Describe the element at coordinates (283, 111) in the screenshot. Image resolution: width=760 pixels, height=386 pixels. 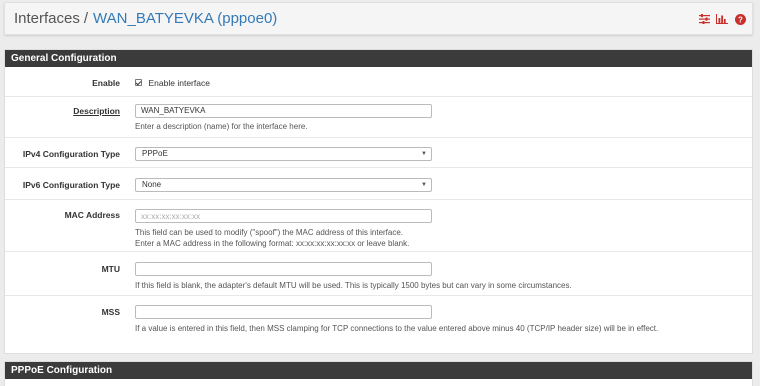
I see `description-input: WAN_BATYEVKA` at that location.